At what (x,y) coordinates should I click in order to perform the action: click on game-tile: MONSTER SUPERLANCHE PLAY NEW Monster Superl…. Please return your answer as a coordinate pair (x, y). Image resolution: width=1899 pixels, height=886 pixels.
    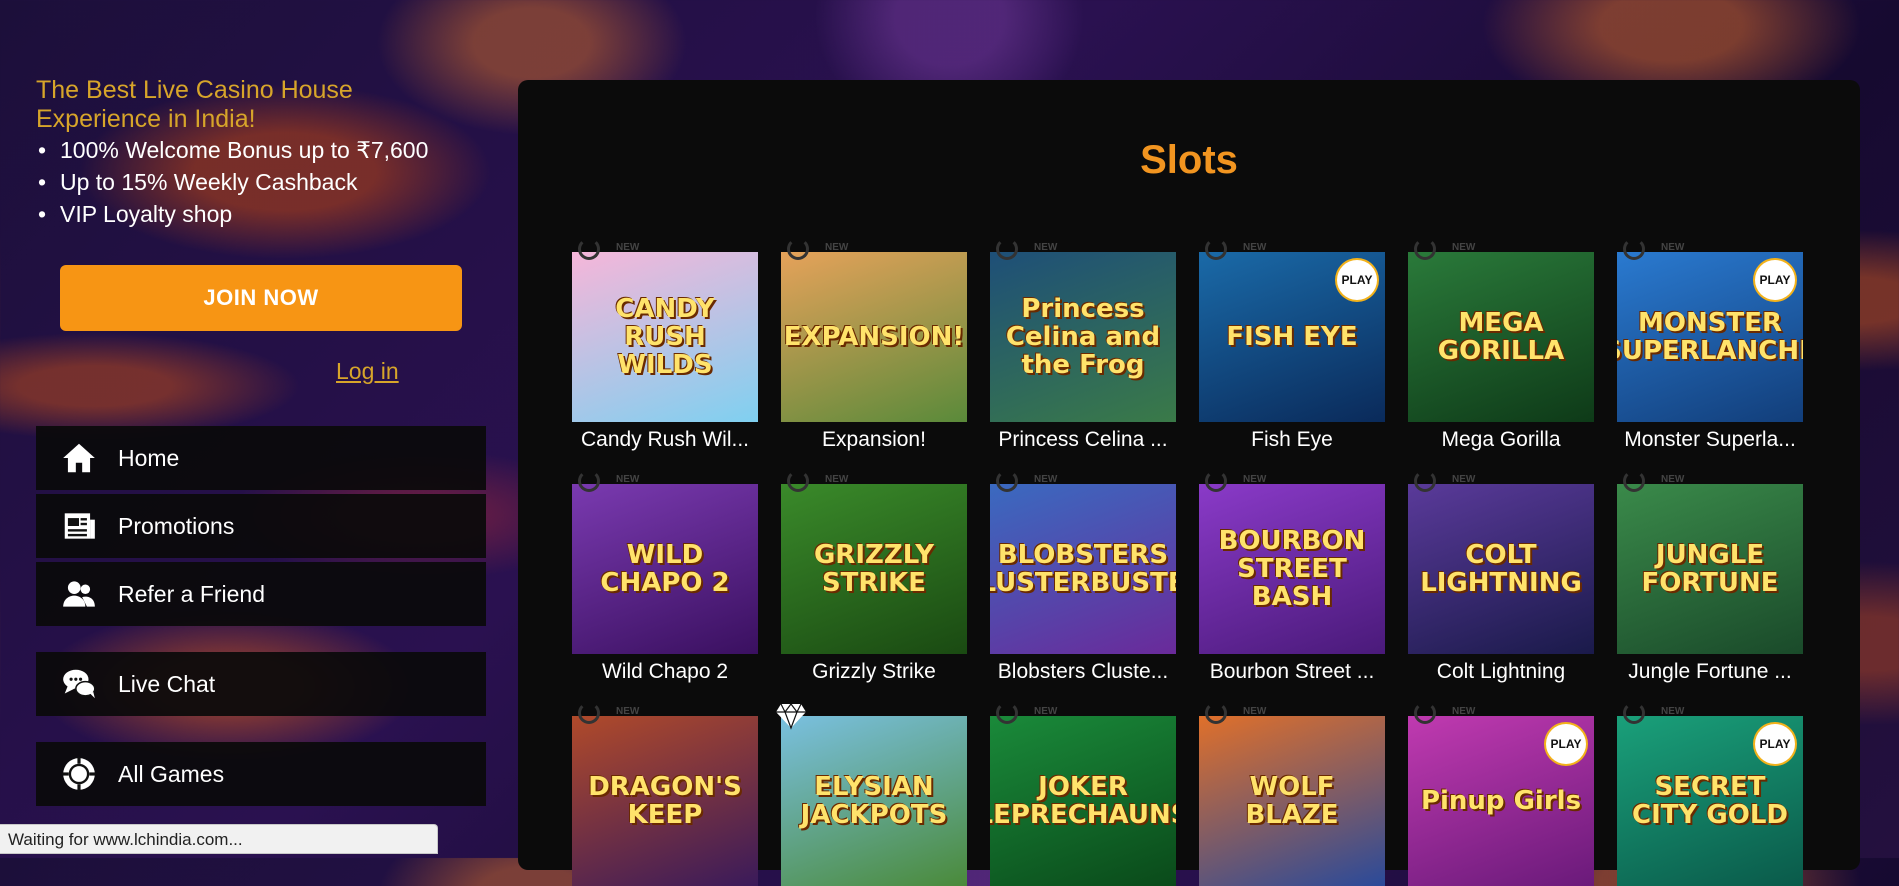
    Looking at the image, I should click on (1710, 345).